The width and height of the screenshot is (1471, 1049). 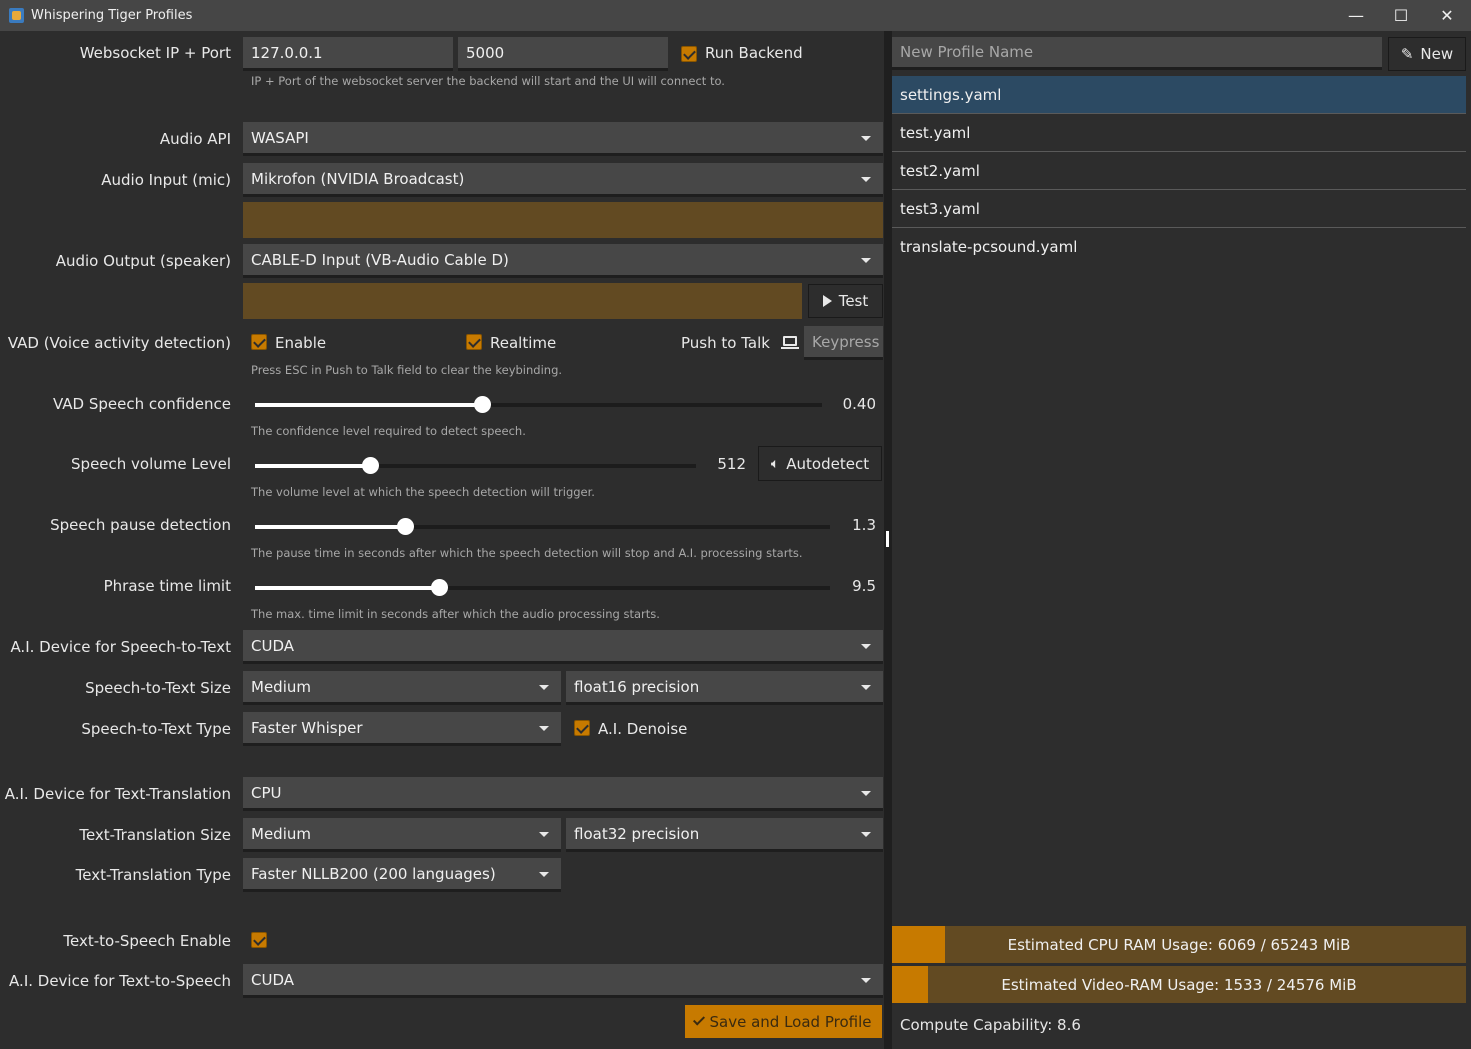 I want to click on tt-device-label: A.I. Device for Text-Translation, so click(x=117, y=794).